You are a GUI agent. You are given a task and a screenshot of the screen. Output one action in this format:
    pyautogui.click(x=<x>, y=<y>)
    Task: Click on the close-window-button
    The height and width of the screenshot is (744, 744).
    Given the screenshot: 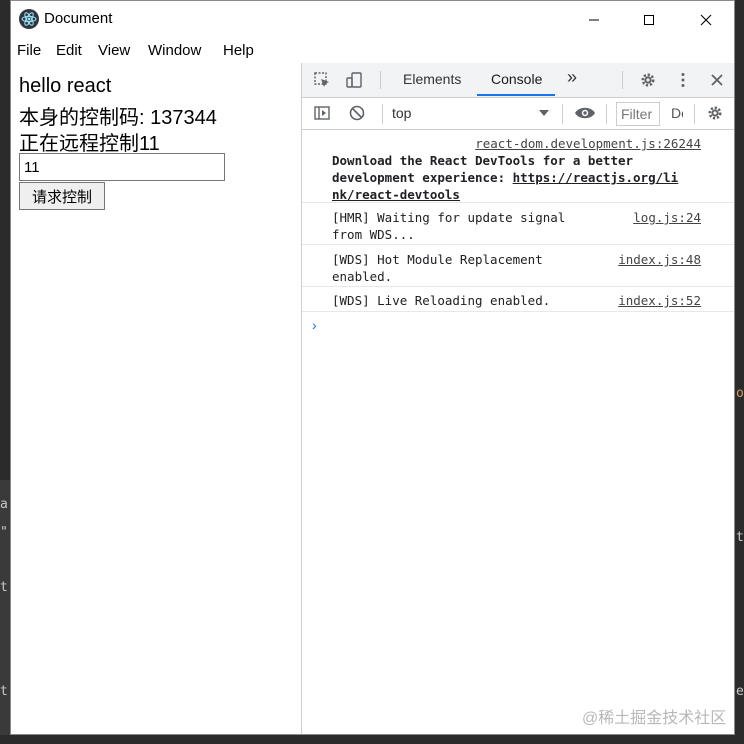 What is the action you would take?
    pyautogui.click(x=706, y=20)
    